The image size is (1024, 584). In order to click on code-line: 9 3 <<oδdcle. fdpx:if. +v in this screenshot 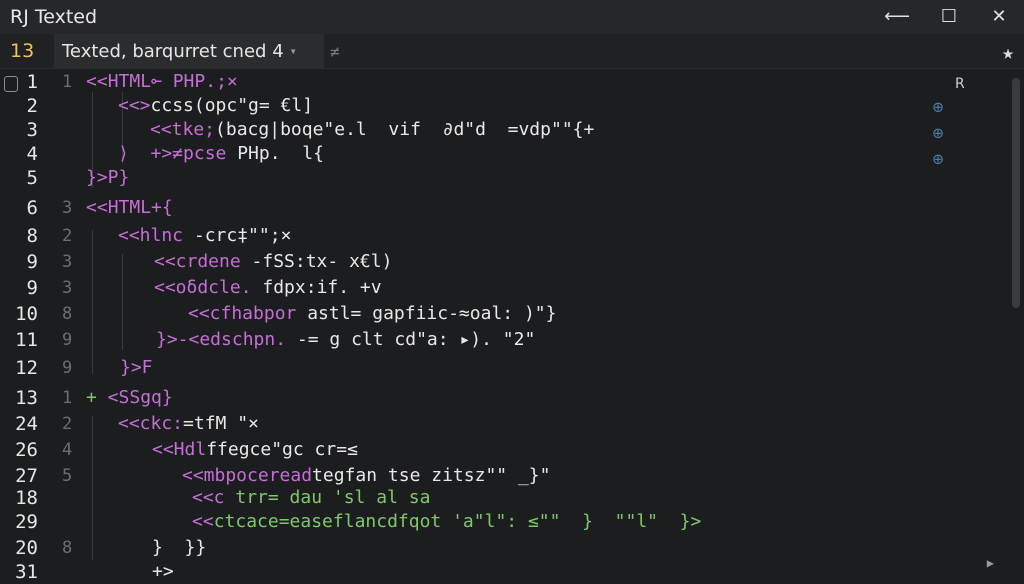, I will do `click(500, 288)`.